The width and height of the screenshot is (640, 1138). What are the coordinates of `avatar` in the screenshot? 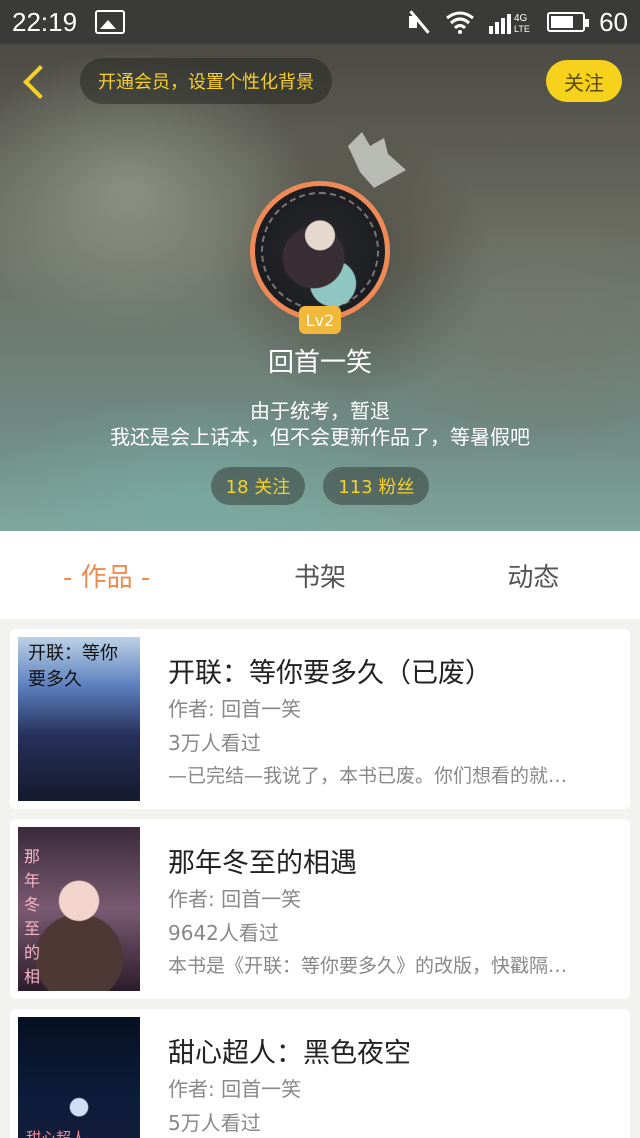 It's located at (320, 251).